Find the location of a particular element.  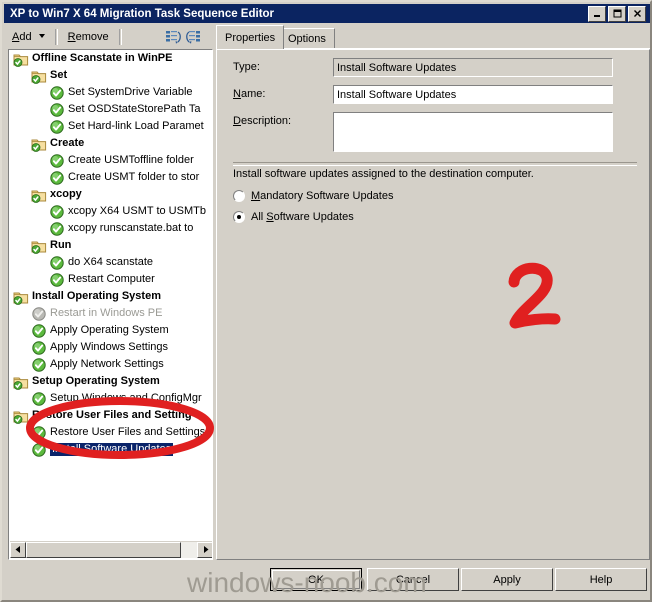

tree-item: Apply Operating System is located at coordinates (110, 330).